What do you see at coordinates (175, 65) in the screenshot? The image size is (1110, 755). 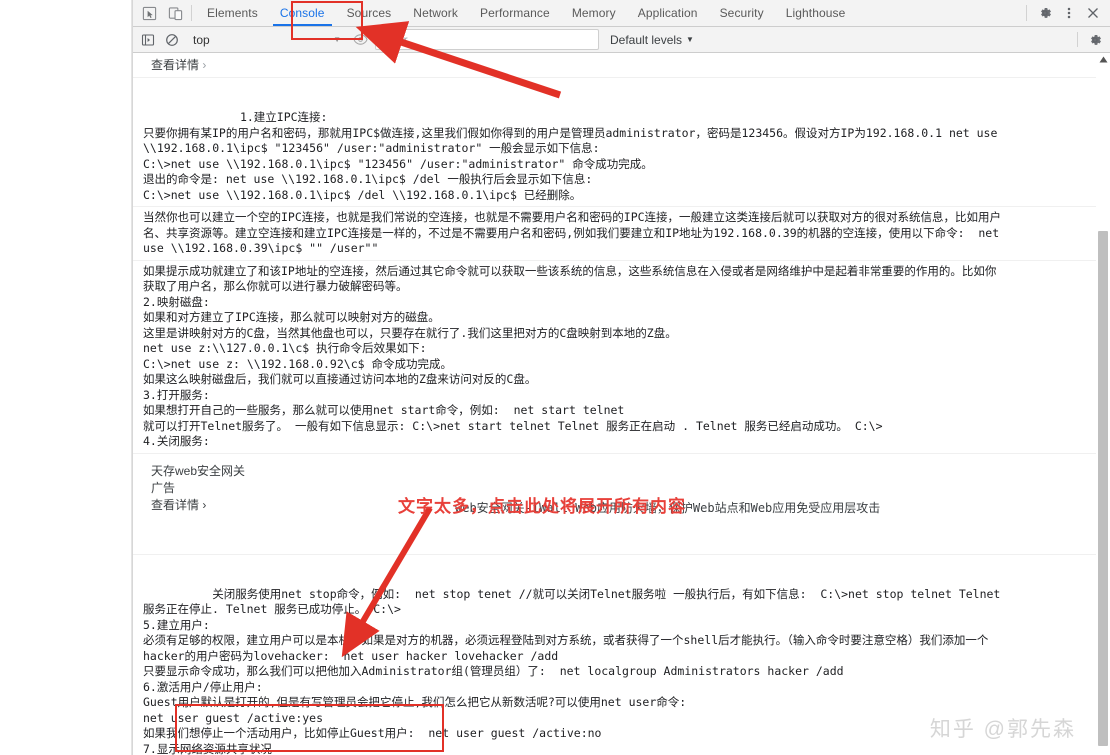 I see `ad-detail-link-label: 查看详情` at bounding box center [175, 65].